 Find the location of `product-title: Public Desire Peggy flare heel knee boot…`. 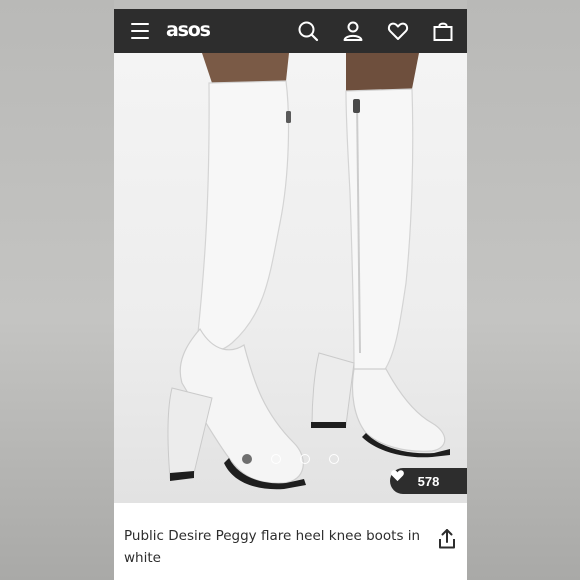

product-title: Public Desire Peggy flare heel knee boot… is located at coordinates (272, 547).